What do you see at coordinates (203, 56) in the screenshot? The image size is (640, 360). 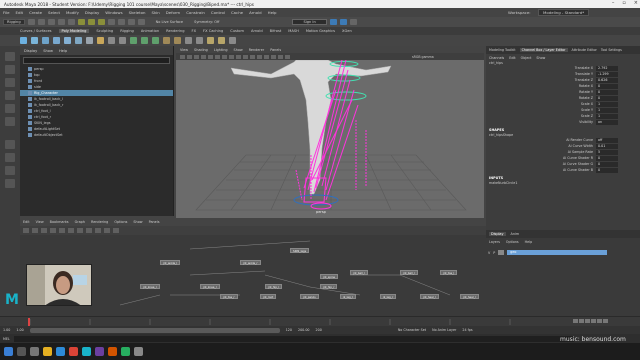 I see `image-plane-icon` at bounding box center [203, 56].